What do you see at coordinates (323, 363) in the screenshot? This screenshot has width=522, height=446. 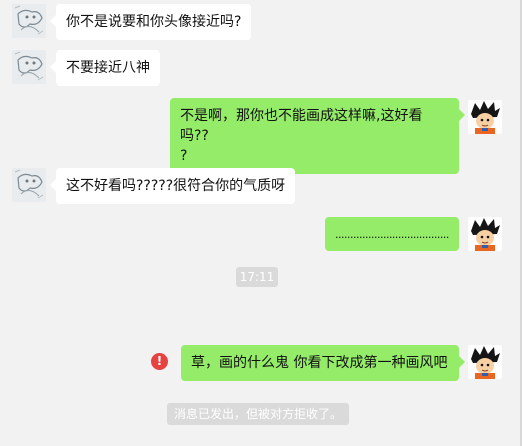 I see `message-bubble: 草，画的什么鬼 你看下改成第一种画风吧` at bounding box center [323, 363].